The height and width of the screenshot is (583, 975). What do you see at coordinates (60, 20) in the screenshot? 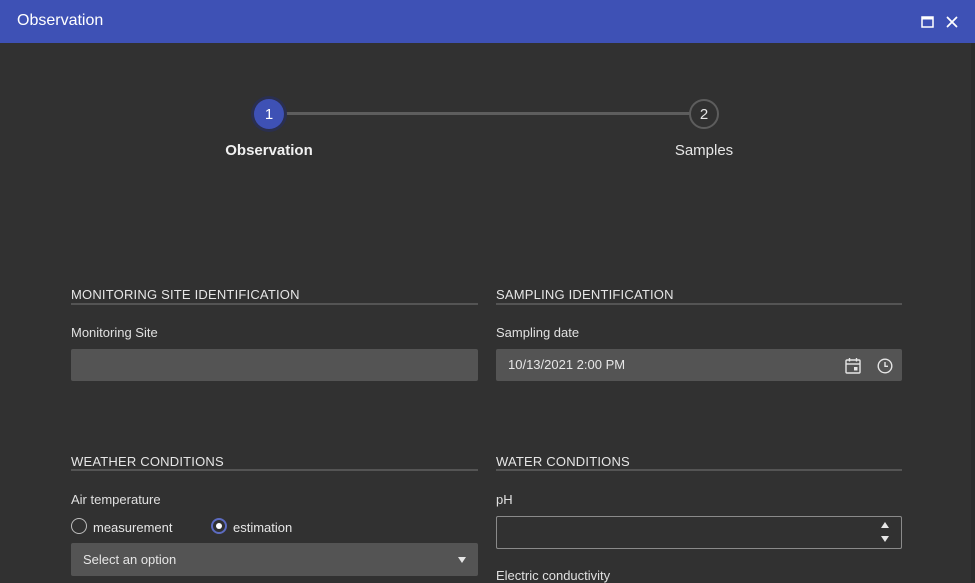
I see `window-title: Observation` at bounding box center [60, 20].